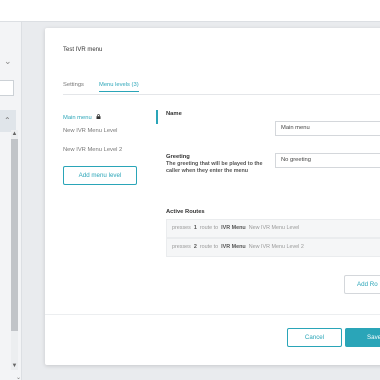 Image resolution: width=380 pixels, height=380 pixels. I want to click on chevron-up-icon: ⌃, so click(7, 120).